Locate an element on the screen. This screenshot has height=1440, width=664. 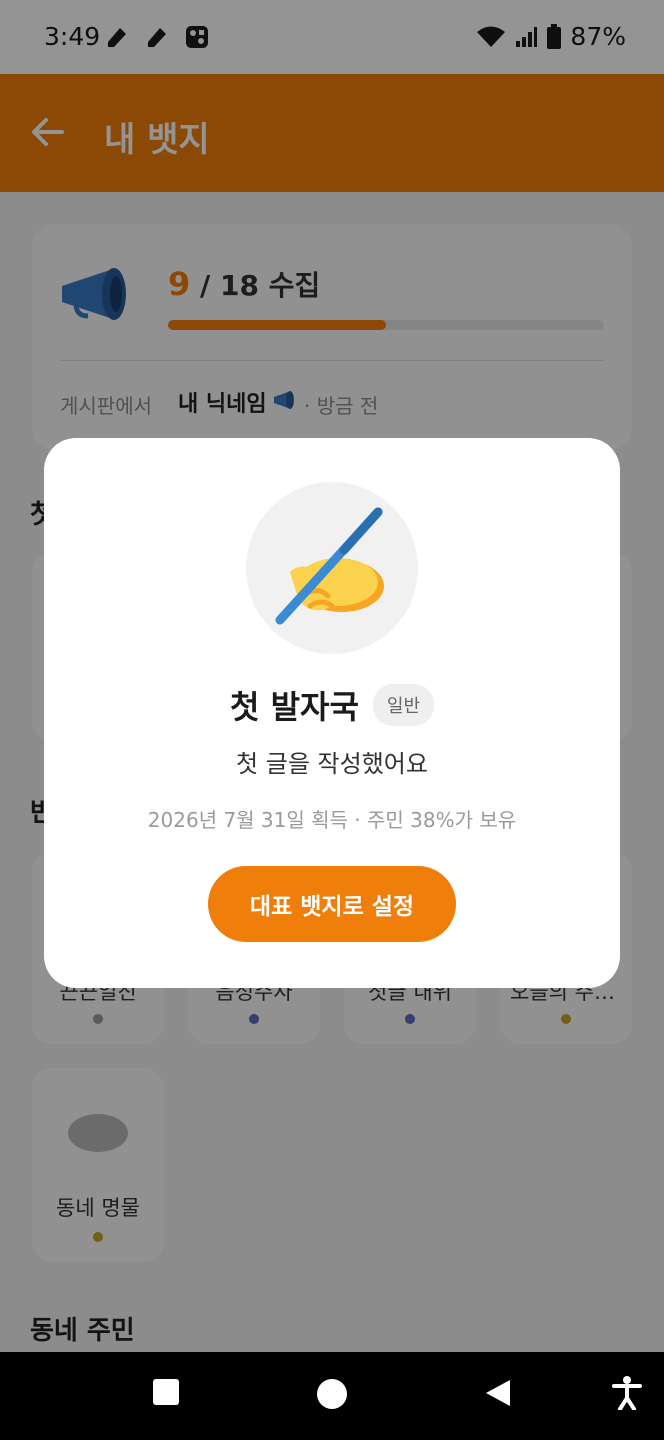
back-icon is located at coordinates (499, 1393).